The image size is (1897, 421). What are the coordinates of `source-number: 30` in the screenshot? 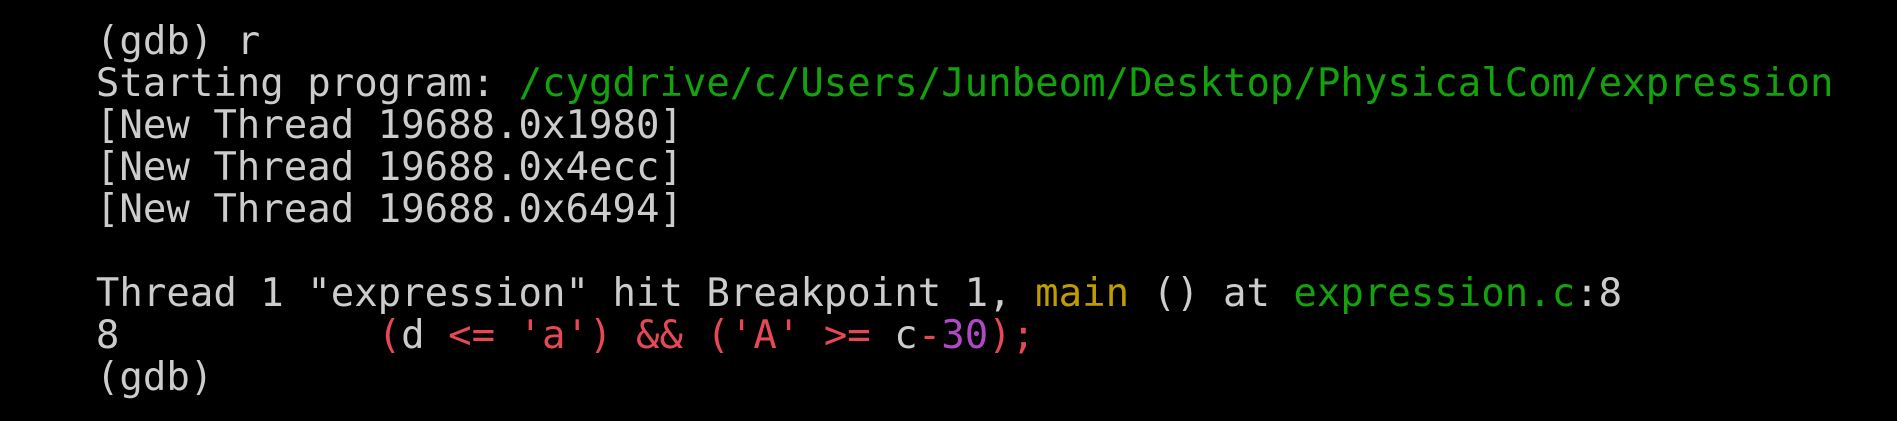 It's located at (965, 335).